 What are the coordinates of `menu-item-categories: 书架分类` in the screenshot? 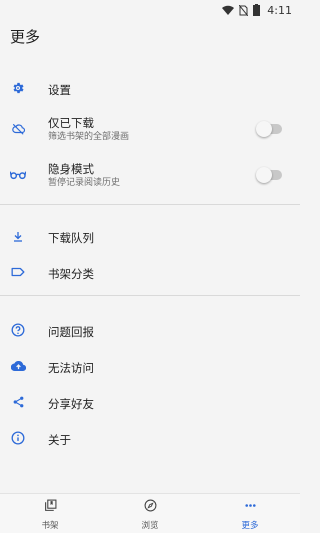 It's located at (150, 272).